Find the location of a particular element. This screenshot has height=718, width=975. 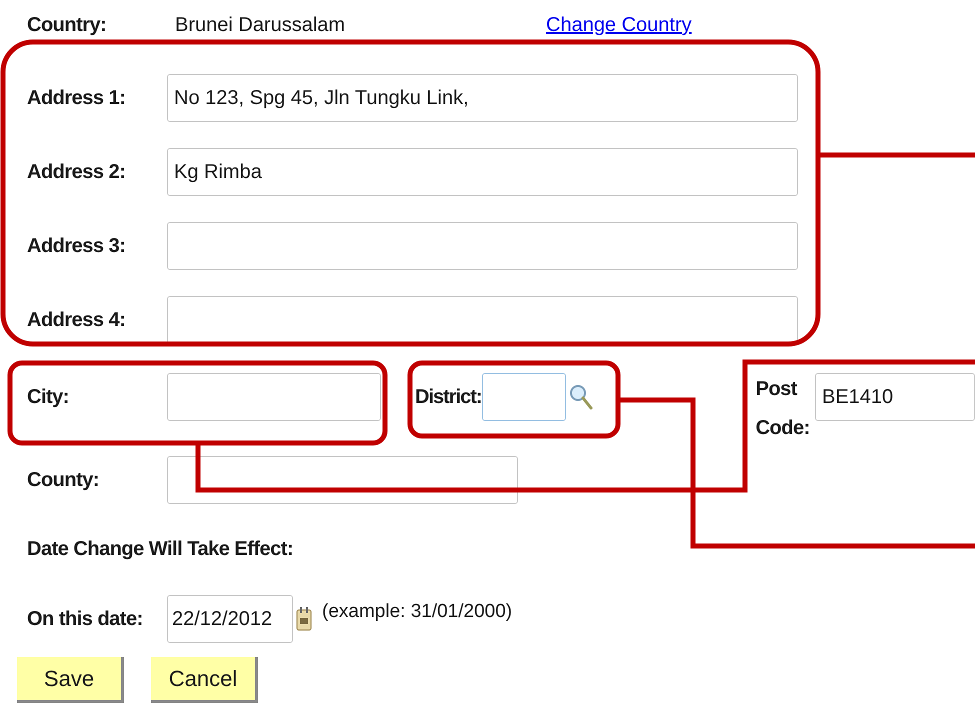

form-button: Save is located at coordinates (70, 680).